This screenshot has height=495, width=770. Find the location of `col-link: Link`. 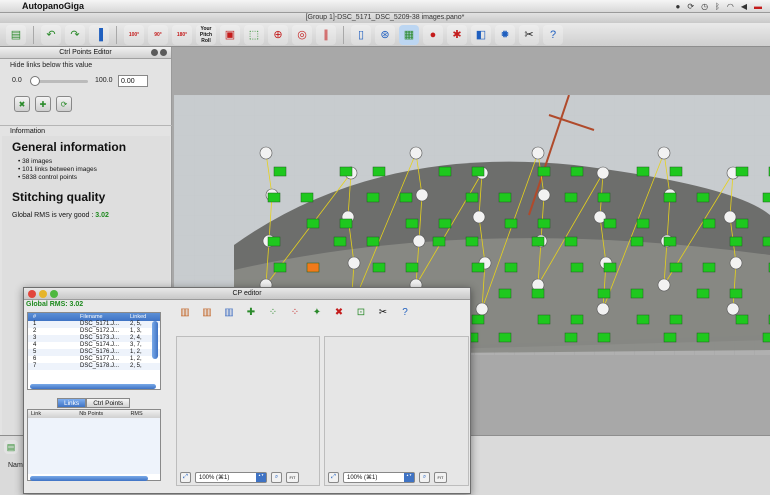

col-link: Link is located at coordinates (53, 414).